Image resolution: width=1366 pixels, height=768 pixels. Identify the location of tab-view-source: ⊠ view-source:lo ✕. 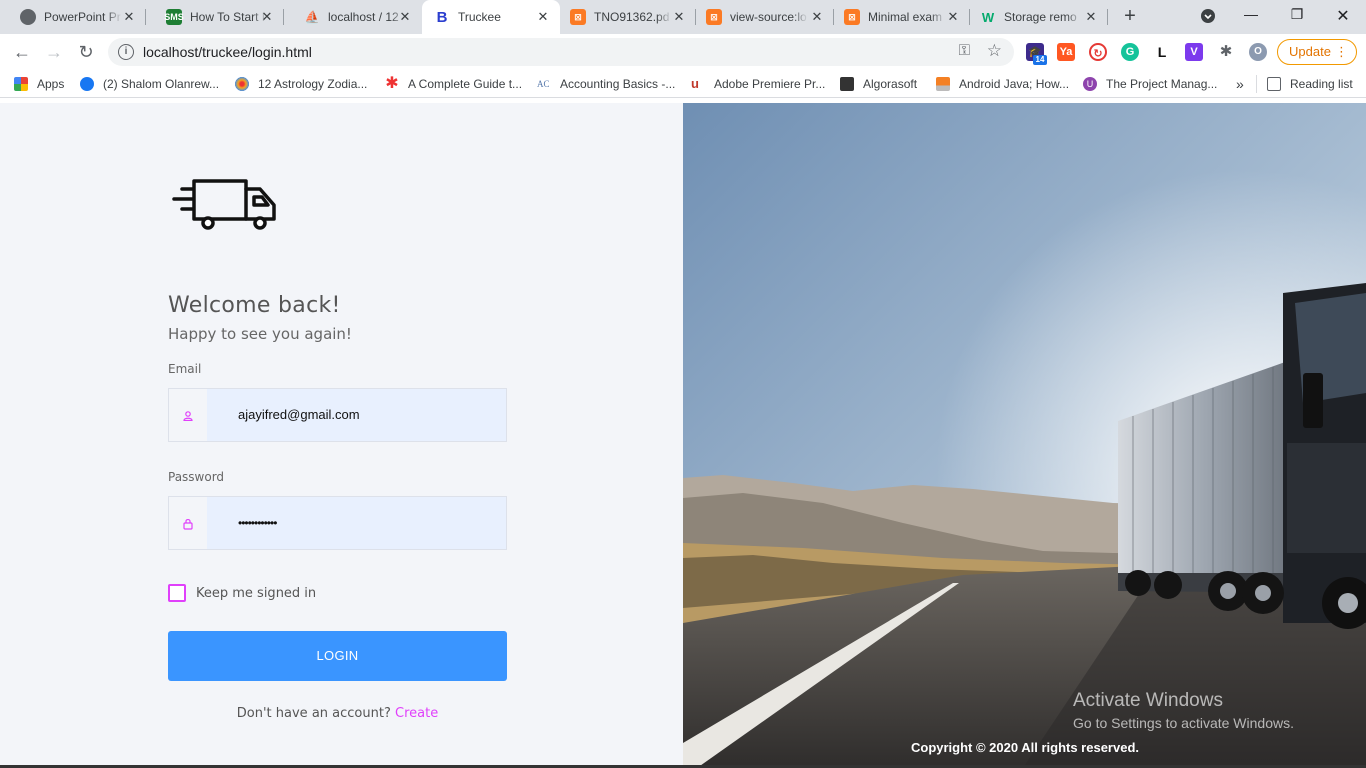
(765, 17).